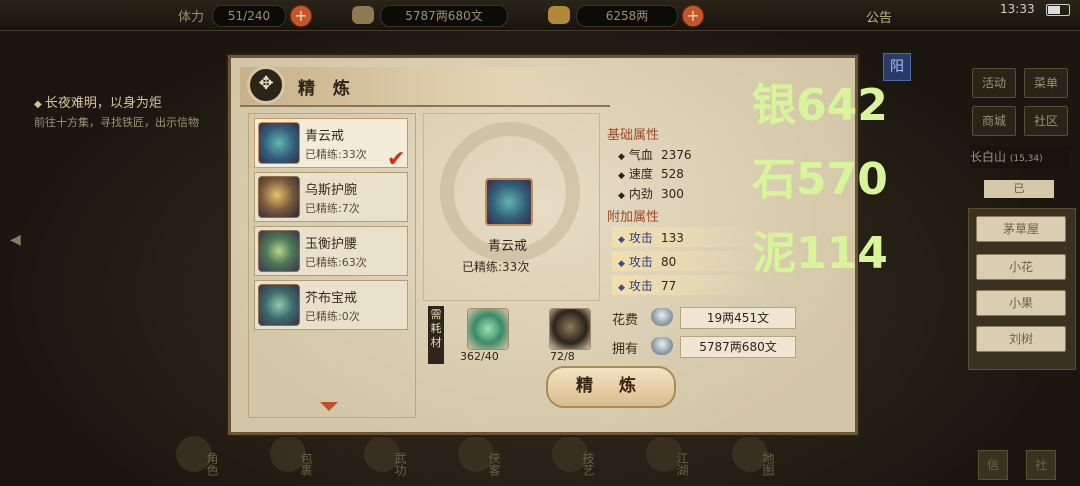  What do you see at coordinates (479, 356) in the screenshot?
I see `material-qty: 362/40` at bounding box center [479, 356].